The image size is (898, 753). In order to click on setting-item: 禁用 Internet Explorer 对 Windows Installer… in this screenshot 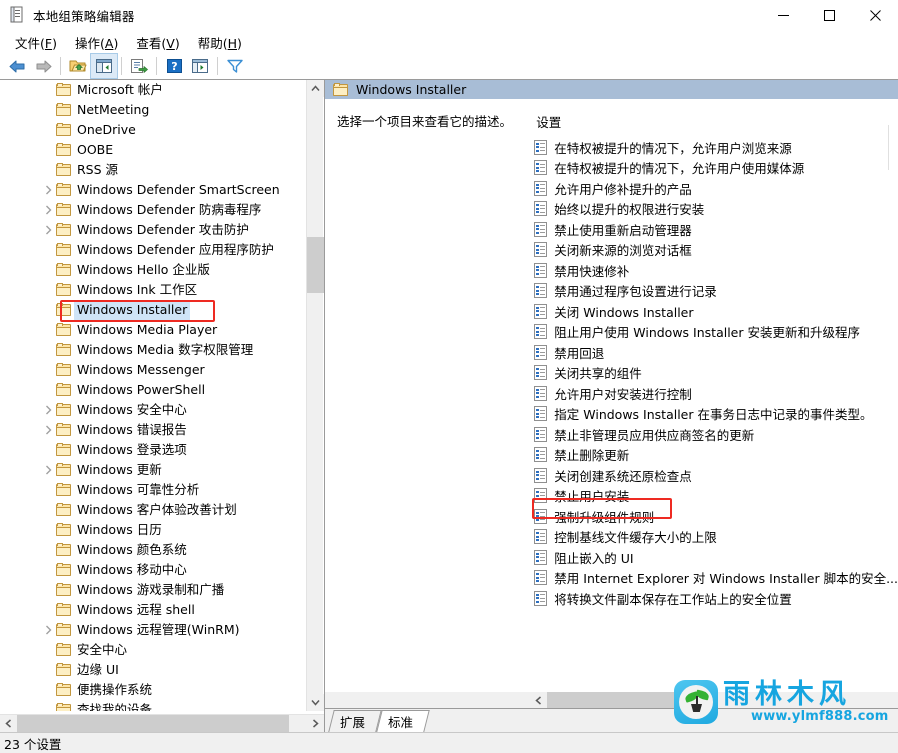, I will do `click(711, 578)`.